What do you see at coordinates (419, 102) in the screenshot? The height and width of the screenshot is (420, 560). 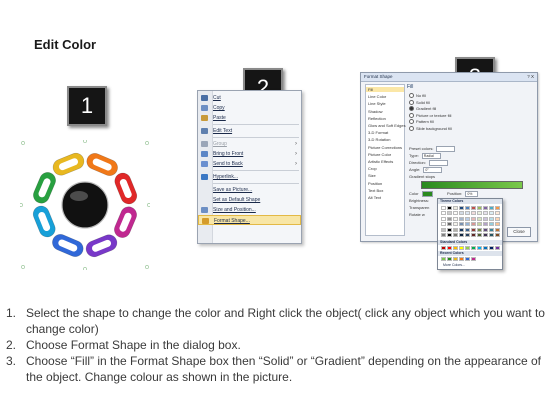 I see `fill-option-radio: Solid fill` at bounding box center [419, 102].